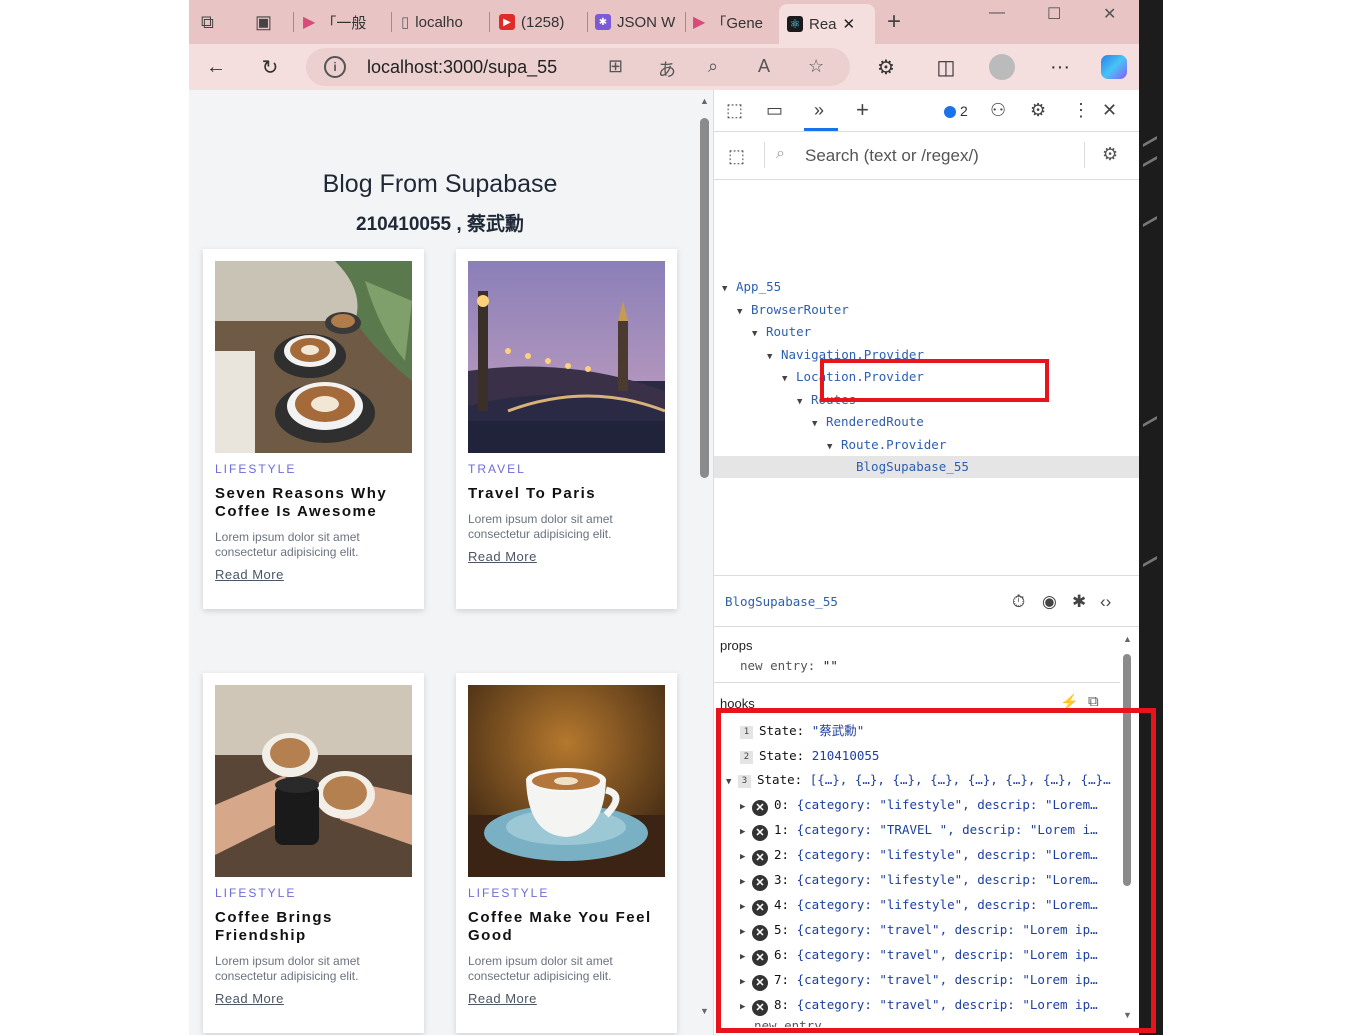 This screenshot has width=1350, height=1035. What do you see at coordinates (440, 224) in the screenshot?
I see `page-subtitle: 210410055 , 蔡武勳` at bounding box center [440, 224].